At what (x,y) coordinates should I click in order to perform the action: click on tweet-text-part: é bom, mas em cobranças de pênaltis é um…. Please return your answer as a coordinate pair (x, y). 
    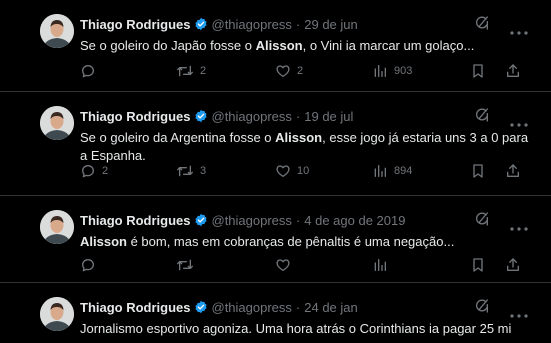
    Looking at the image, I should click on (290, 241).